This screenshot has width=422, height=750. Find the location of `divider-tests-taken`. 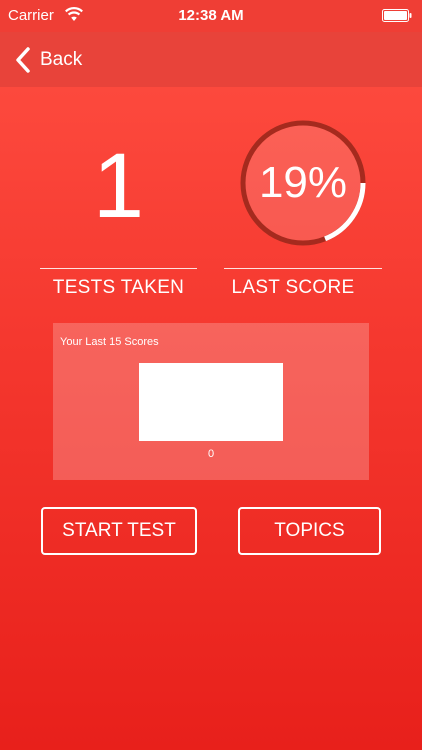

divider-tests-taken is located at coordinates (118, 268).